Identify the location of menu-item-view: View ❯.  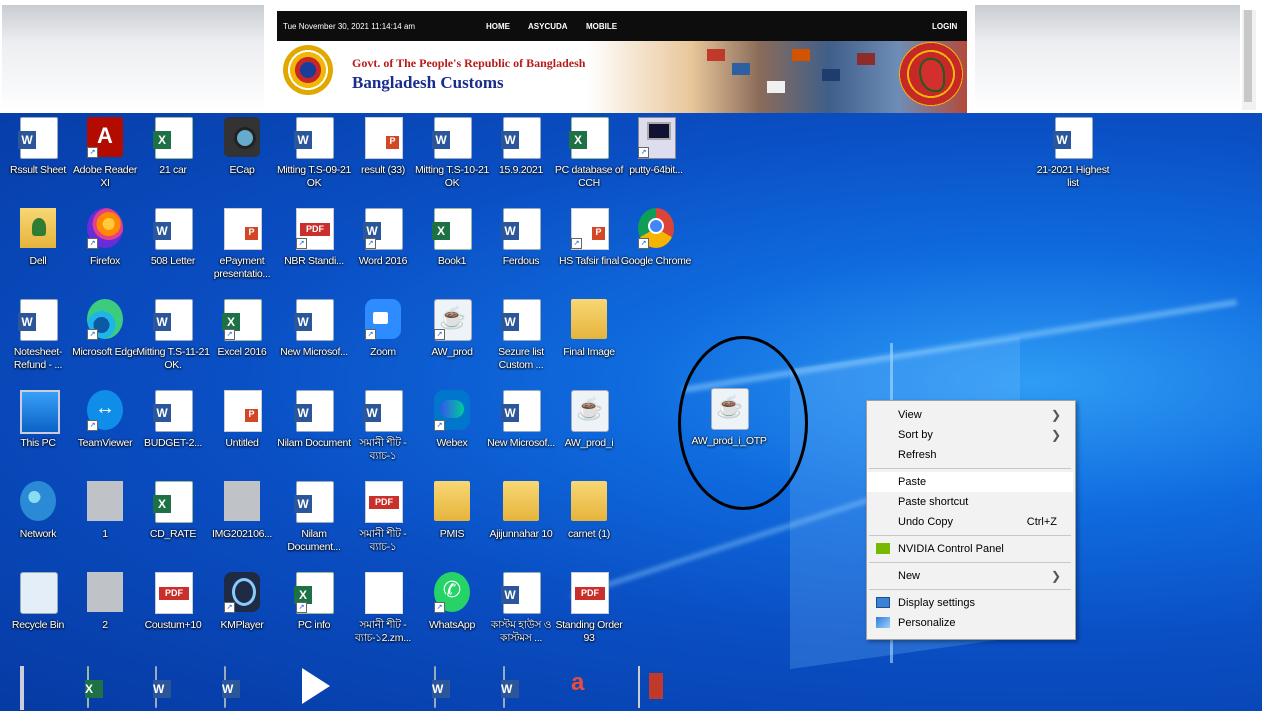
(970, 415).